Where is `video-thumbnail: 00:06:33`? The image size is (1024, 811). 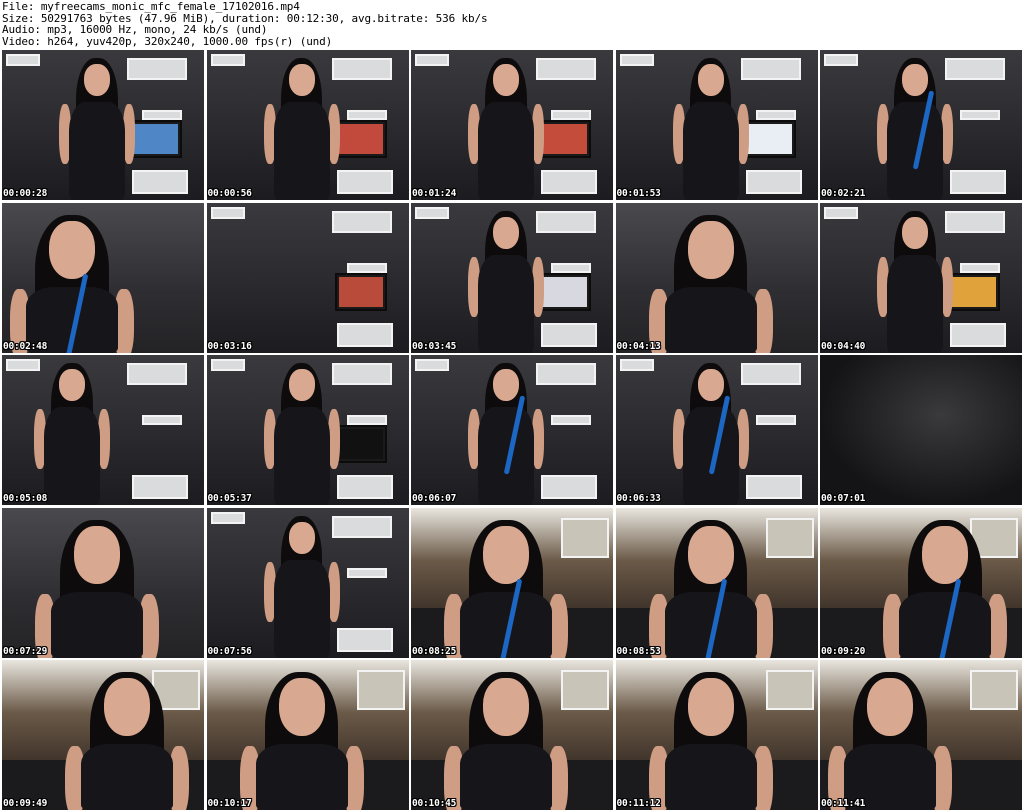 video-thumbnail: 00:06:33 is located at coordinates (716, 430).